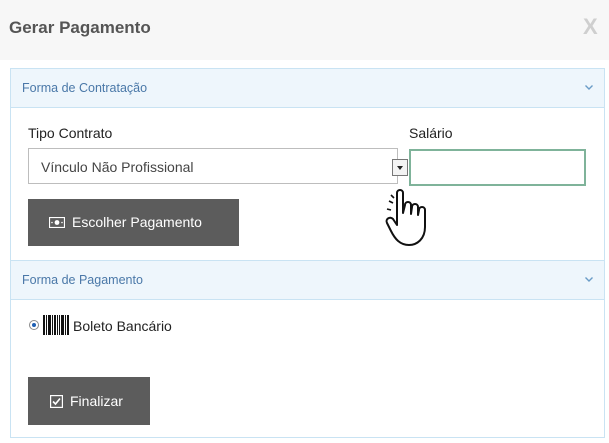 The height and width of the screenshot is (443, 609). What do you see at coordinates (57, 222) in the screenshot?
I see `money-icon` at bounding box center [57, 222].